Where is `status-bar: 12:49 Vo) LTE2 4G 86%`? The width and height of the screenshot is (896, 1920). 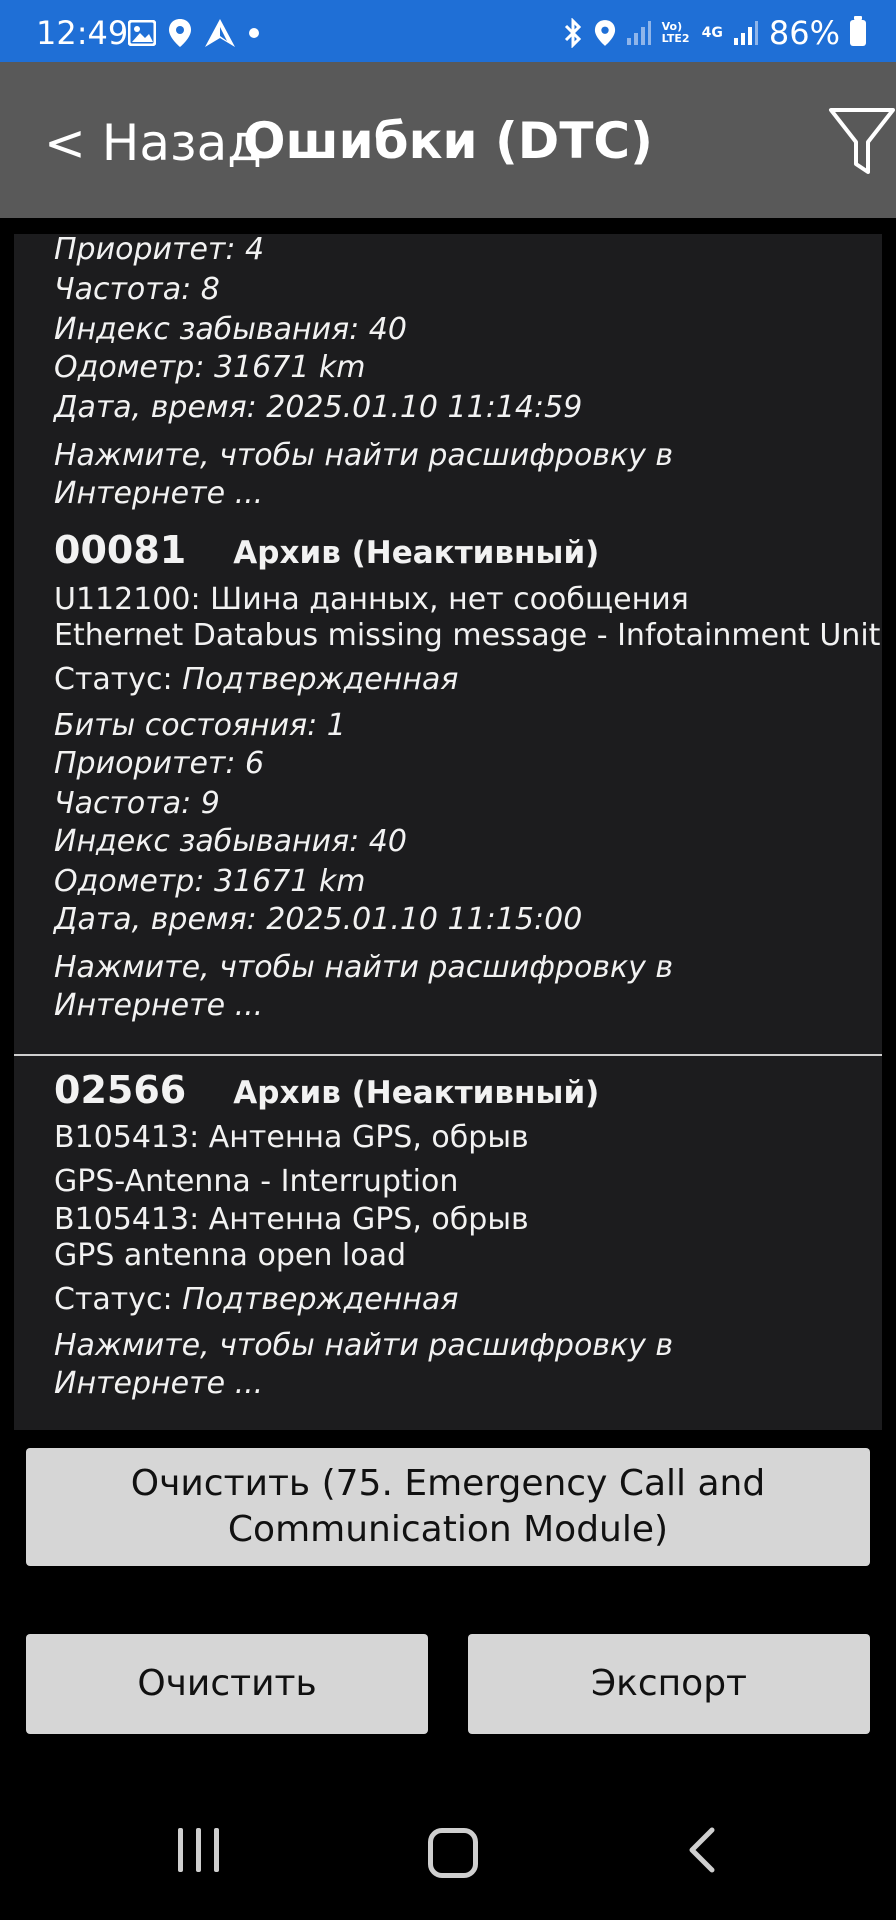
status-bar: 12:49 Vo) LTE2 4G 86% is located at coordinates (448, 31).